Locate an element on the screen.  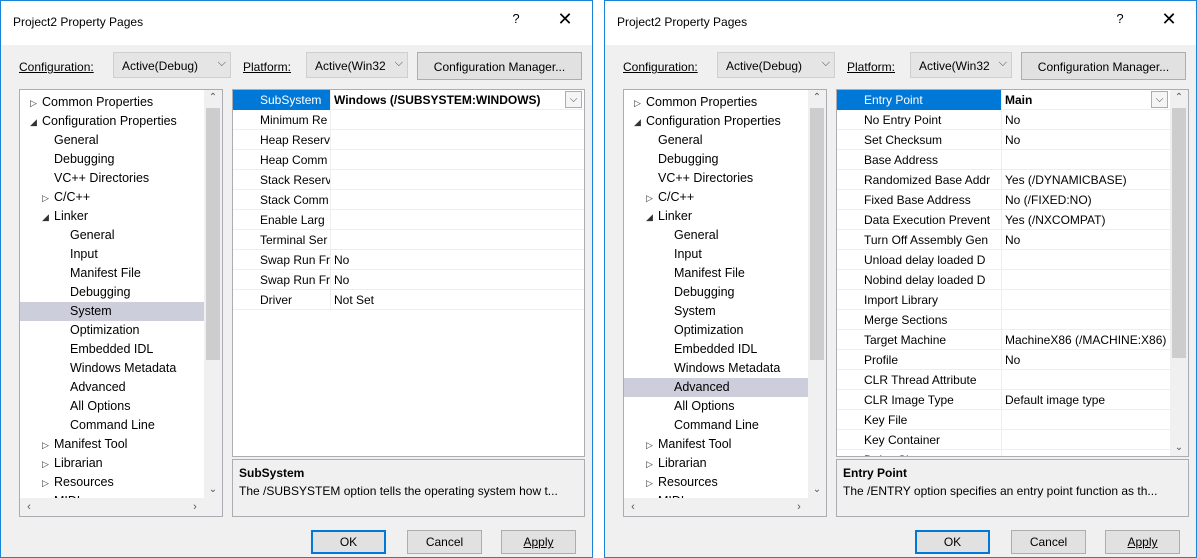
property-row: Target Machine MachineX86 (/MACHINE:X86) is located at coordinates (1003, 340).